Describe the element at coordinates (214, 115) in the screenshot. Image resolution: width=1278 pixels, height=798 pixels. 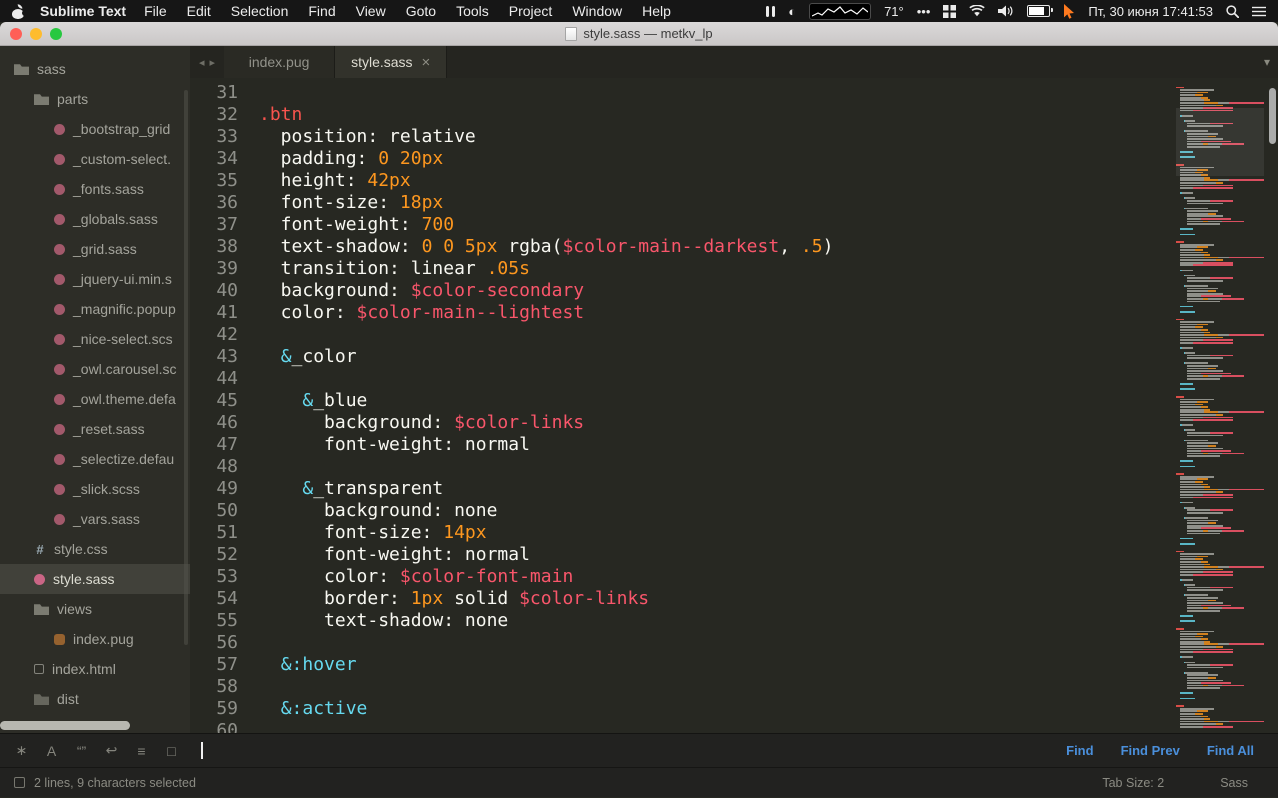
I see `line-number: 32` at that location.